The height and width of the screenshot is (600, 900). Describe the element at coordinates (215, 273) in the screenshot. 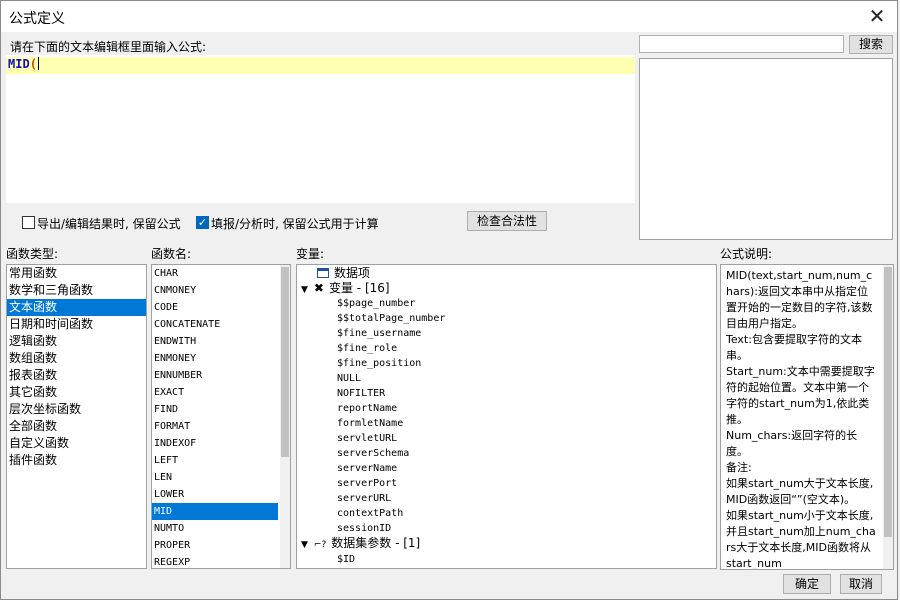

I see `function-item: CHAR` at that location.